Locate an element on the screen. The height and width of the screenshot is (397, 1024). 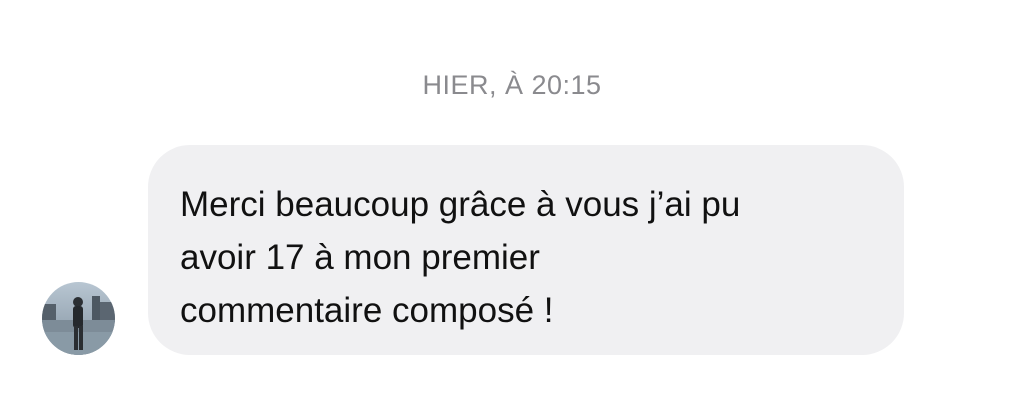
sender-avatar is located at coordinates (78, 318).